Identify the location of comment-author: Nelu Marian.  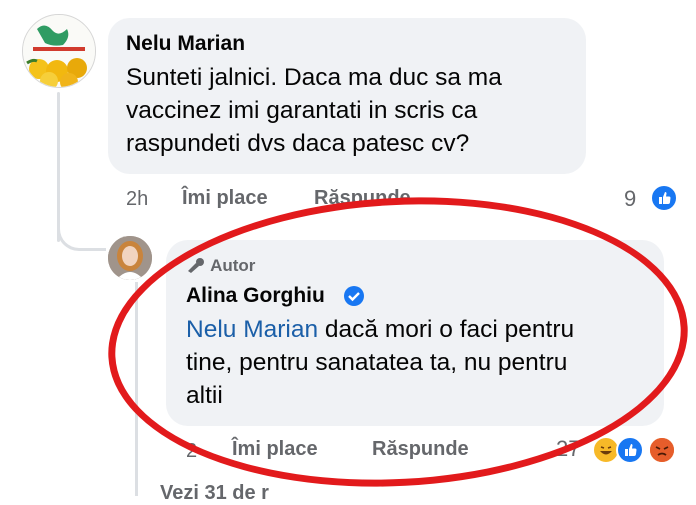
(185, 44).